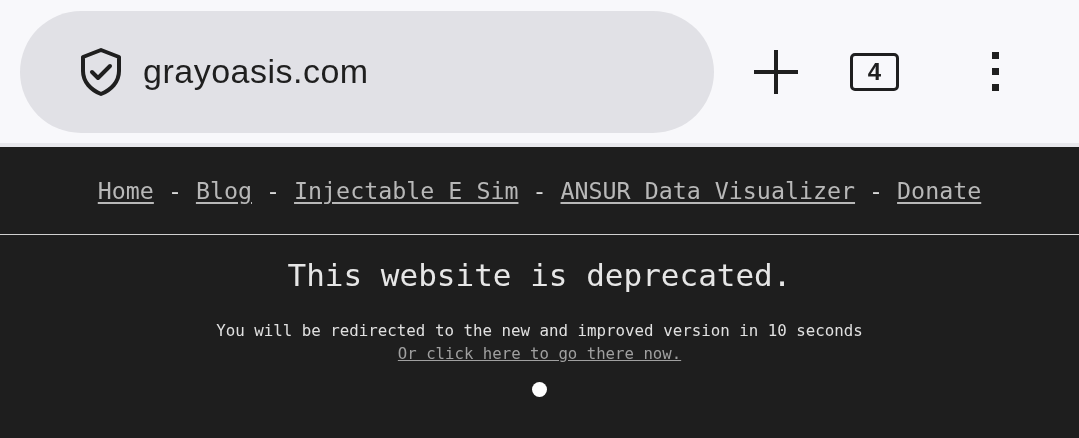  What do you see at coordinates (996, 71) in the screenshot?
I see `menu-icon` at bounding box center [996, 71].